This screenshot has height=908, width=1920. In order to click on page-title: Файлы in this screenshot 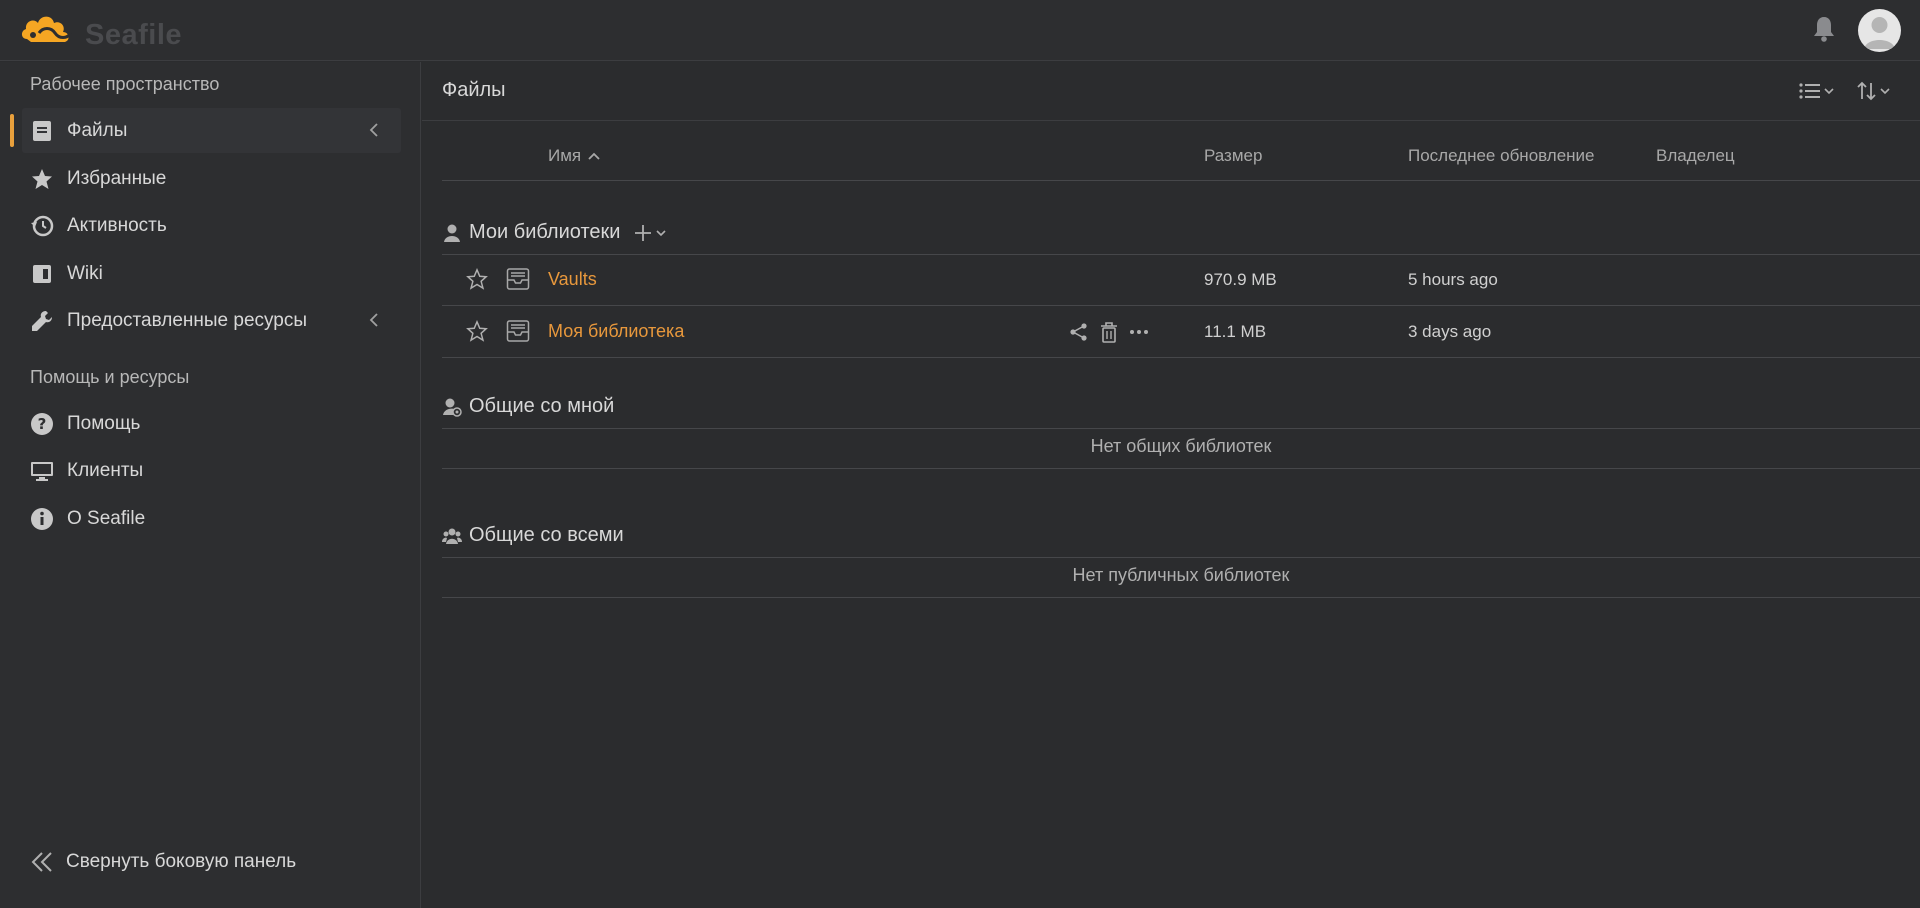, I will do `click(474, 90)`.